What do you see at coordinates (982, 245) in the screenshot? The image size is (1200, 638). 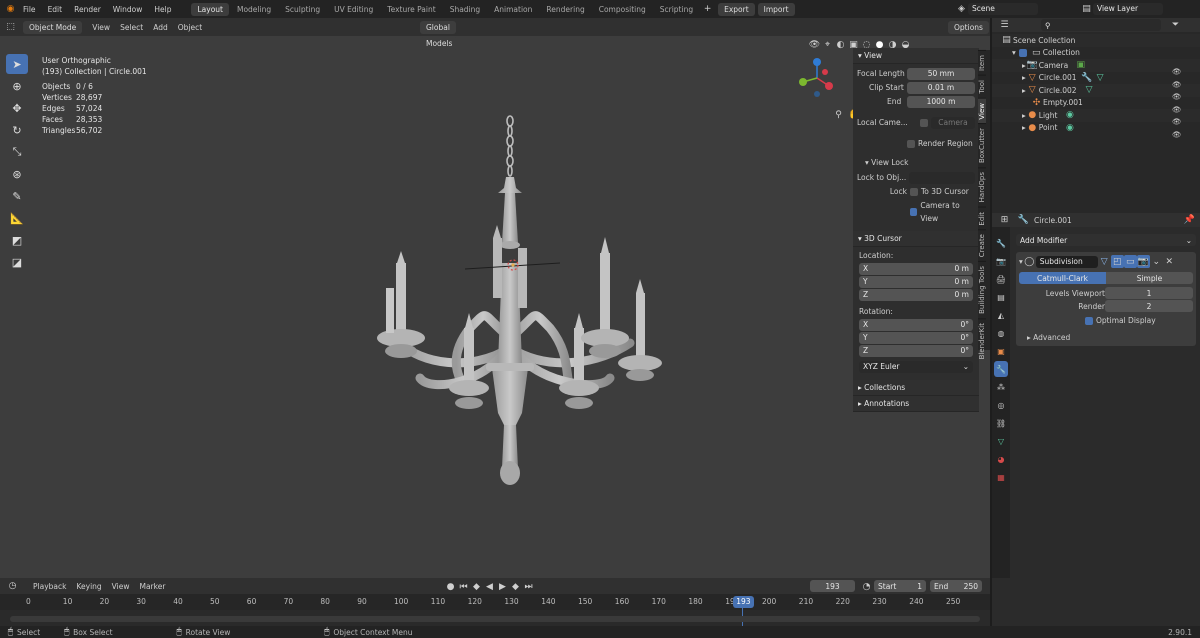 I see `tab-create: Create` at bounding box center [982, 245].